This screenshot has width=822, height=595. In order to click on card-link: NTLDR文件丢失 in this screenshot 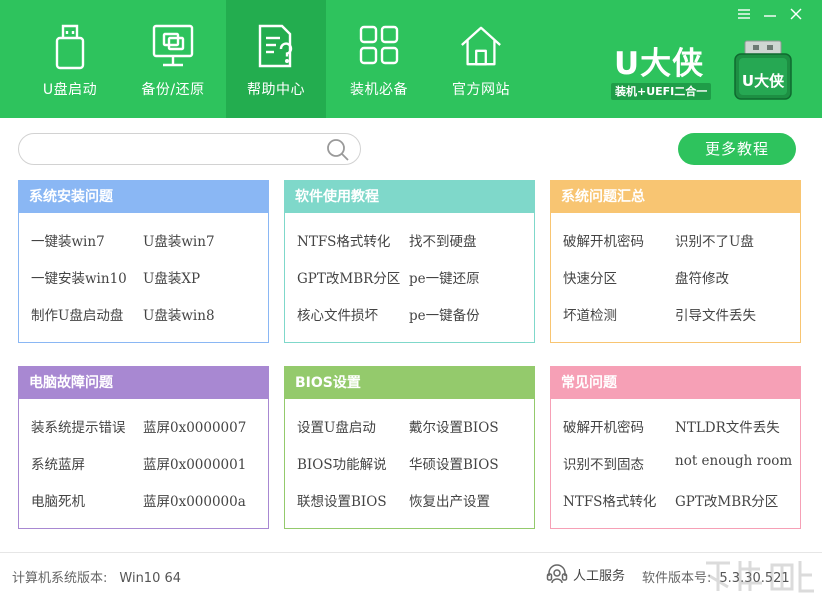, I will do `click(727, 426)`.